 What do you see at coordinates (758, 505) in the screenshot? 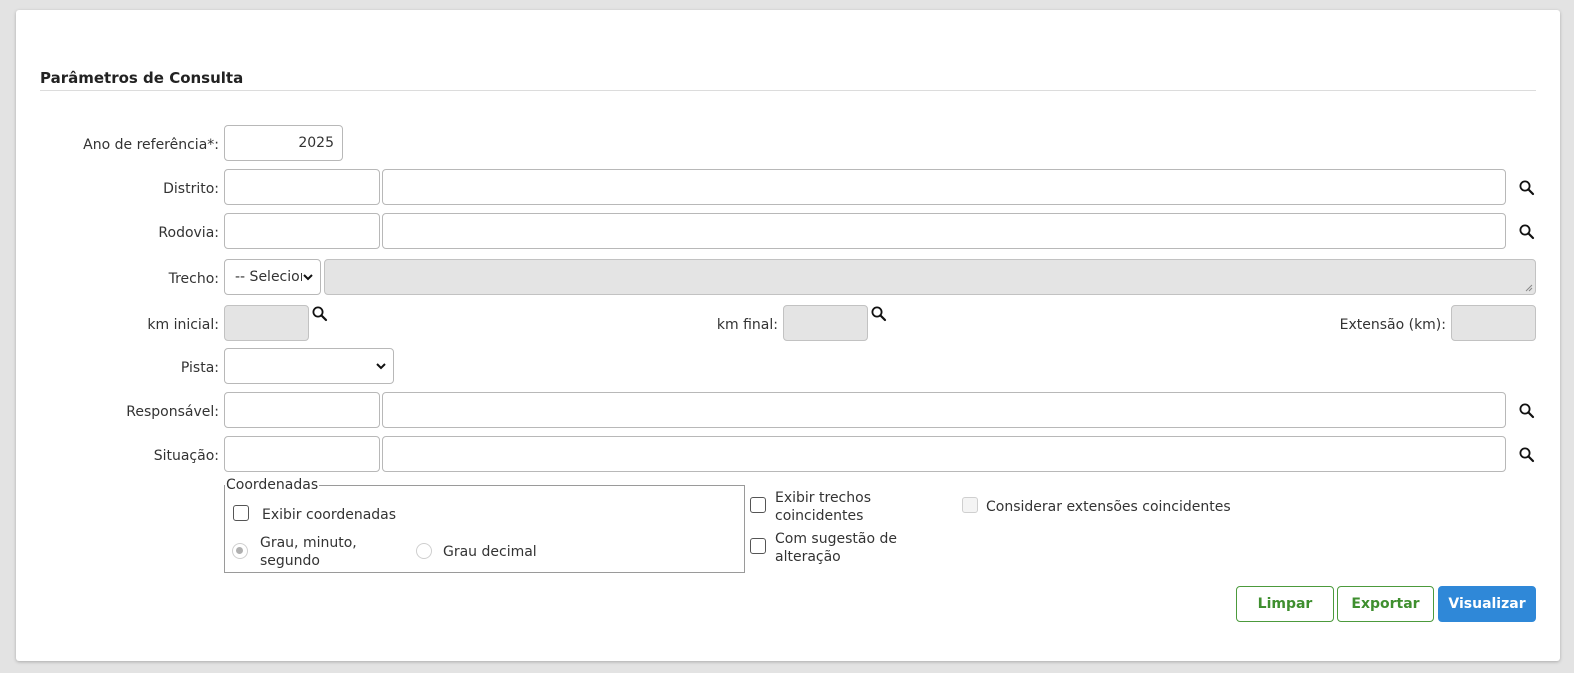
I see `exibir-trechos-coincidentes-checkbox` at bounding box center [758, 505].